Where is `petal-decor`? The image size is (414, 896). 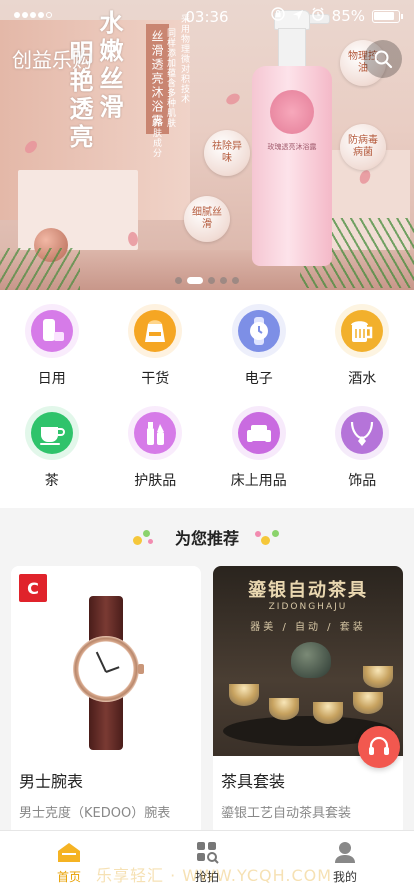 petal-decor is located at coordinates (233, 99).